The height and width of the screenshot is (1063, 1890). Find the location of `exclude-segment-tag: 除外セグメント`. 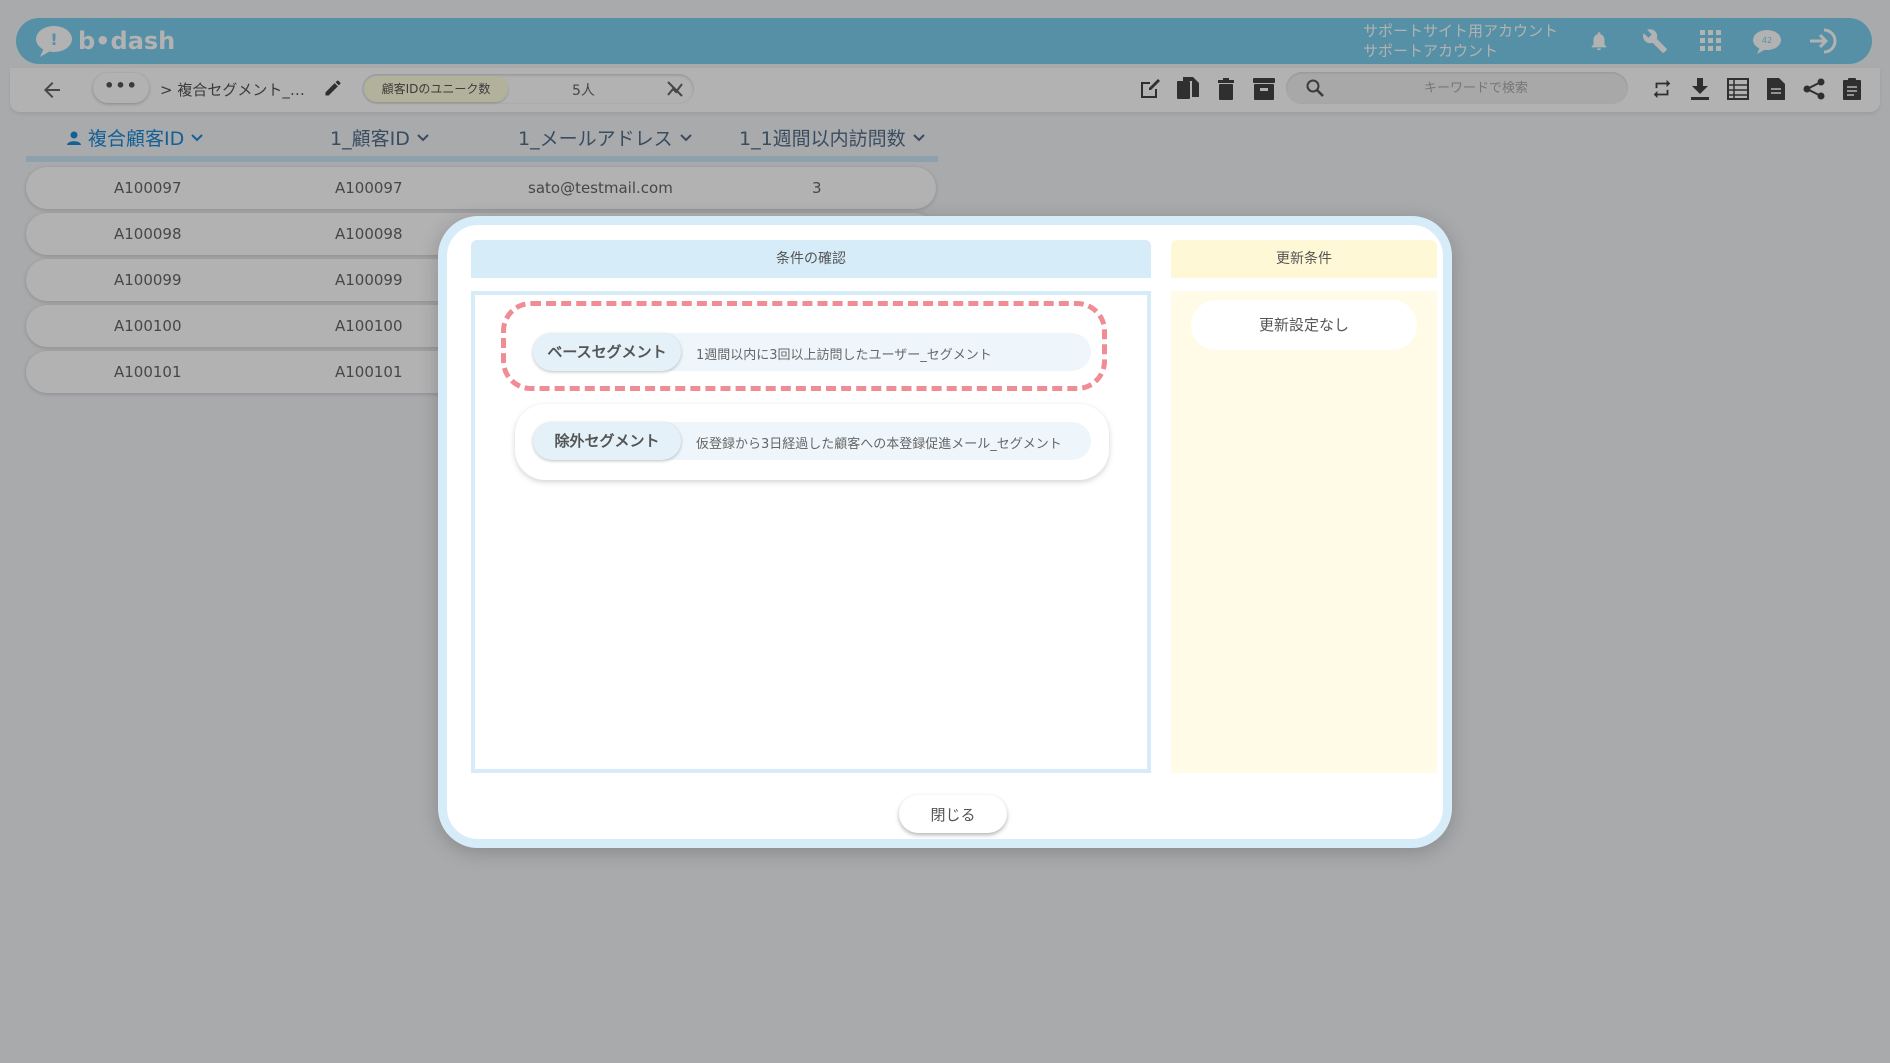

exclude-segment-tag: 除外セグメント is located at coordinates (607, 441).